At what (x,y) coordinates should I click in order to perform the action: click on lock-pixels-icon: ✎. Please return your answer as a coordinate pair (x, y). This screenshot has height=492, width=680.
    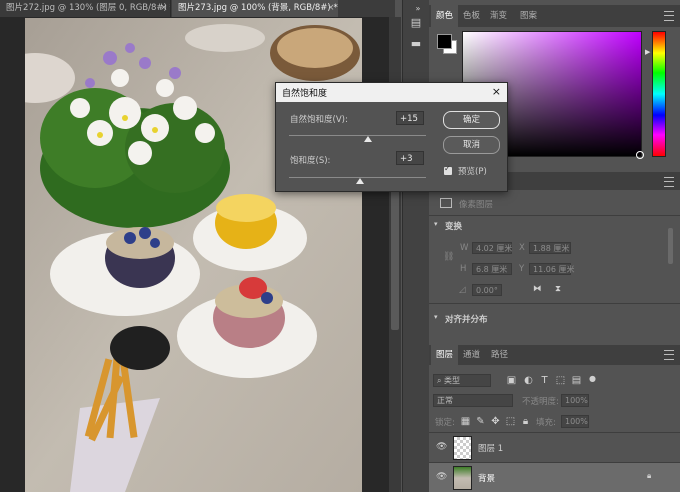
    Looking at the image, I should click on (480, 421).